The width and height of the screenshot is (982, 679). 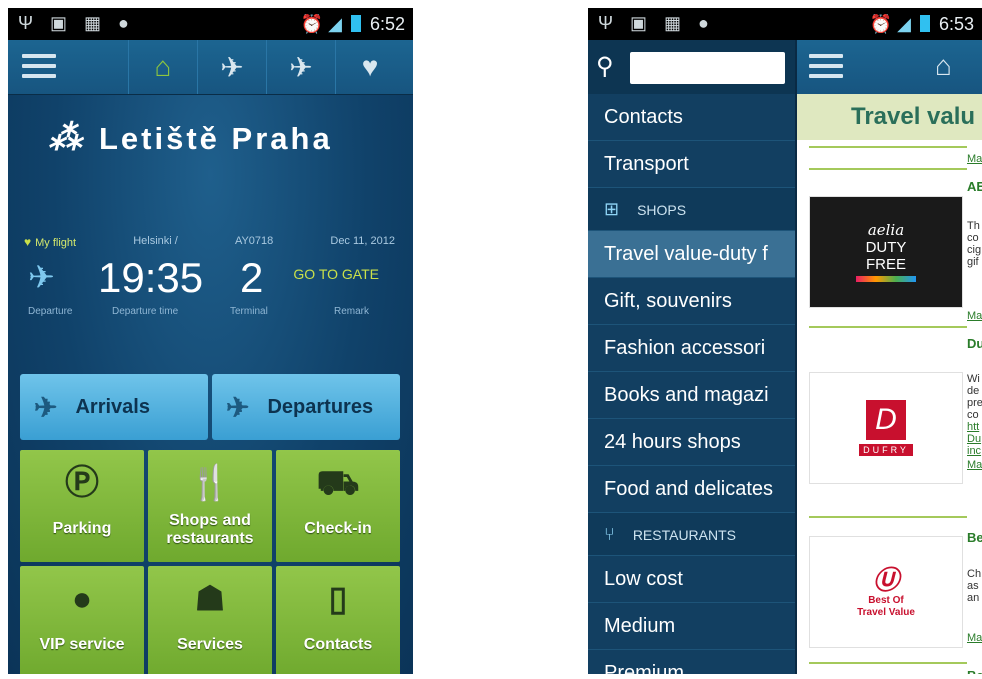 I want to click on shop-description: Ch as an, so click(x=974, y=586).